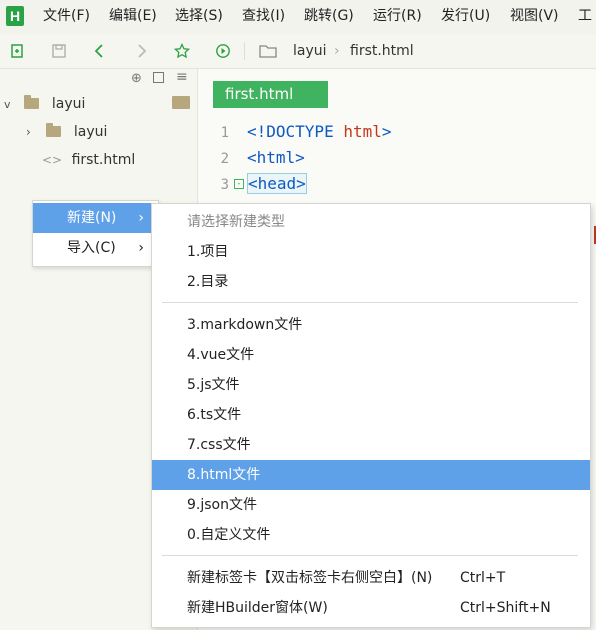  I want to click on menu-tools: 工, so click(587, 17).